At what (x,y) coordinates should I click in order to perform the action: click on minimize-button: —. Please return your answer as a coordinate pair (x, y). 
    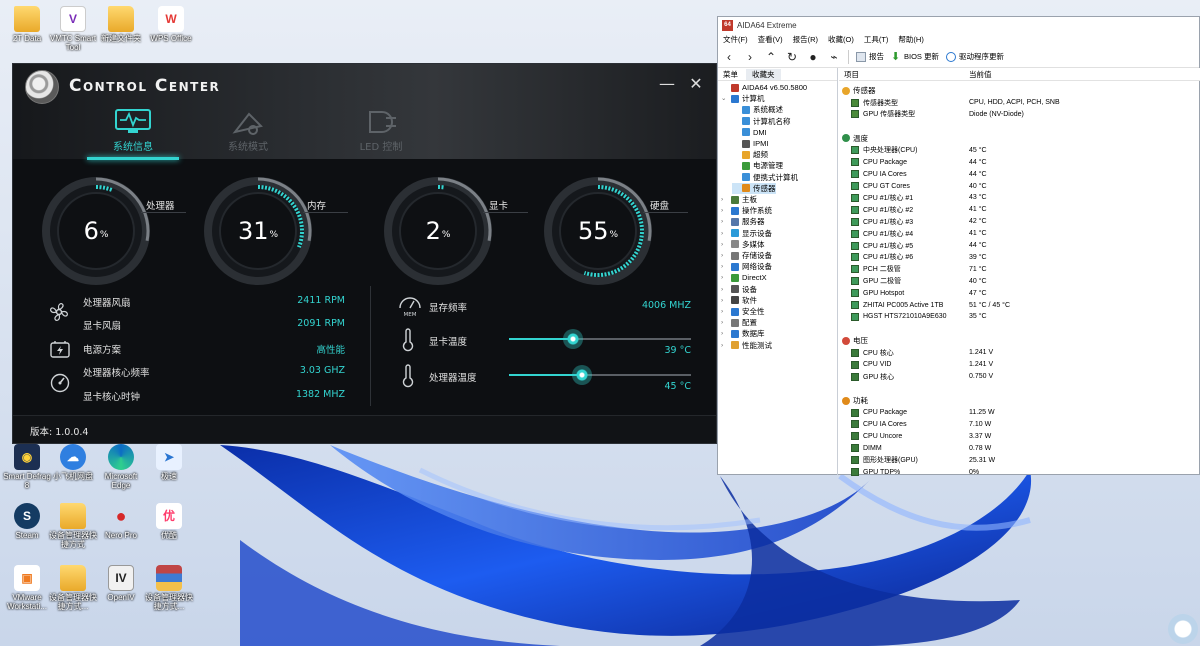
    Looking at the image, I should click on (667, 84).